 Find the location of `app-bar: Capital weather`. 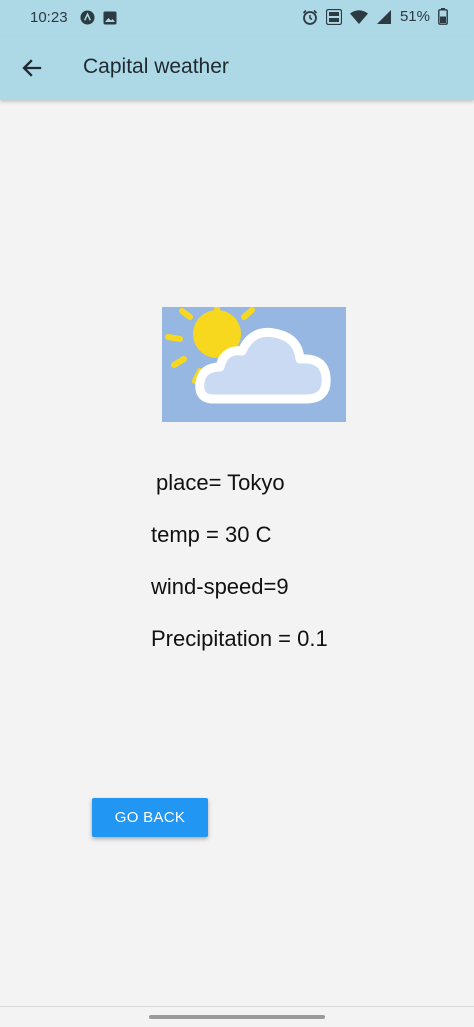

app-bar: Capital weather is located at coordinates (237, 68).